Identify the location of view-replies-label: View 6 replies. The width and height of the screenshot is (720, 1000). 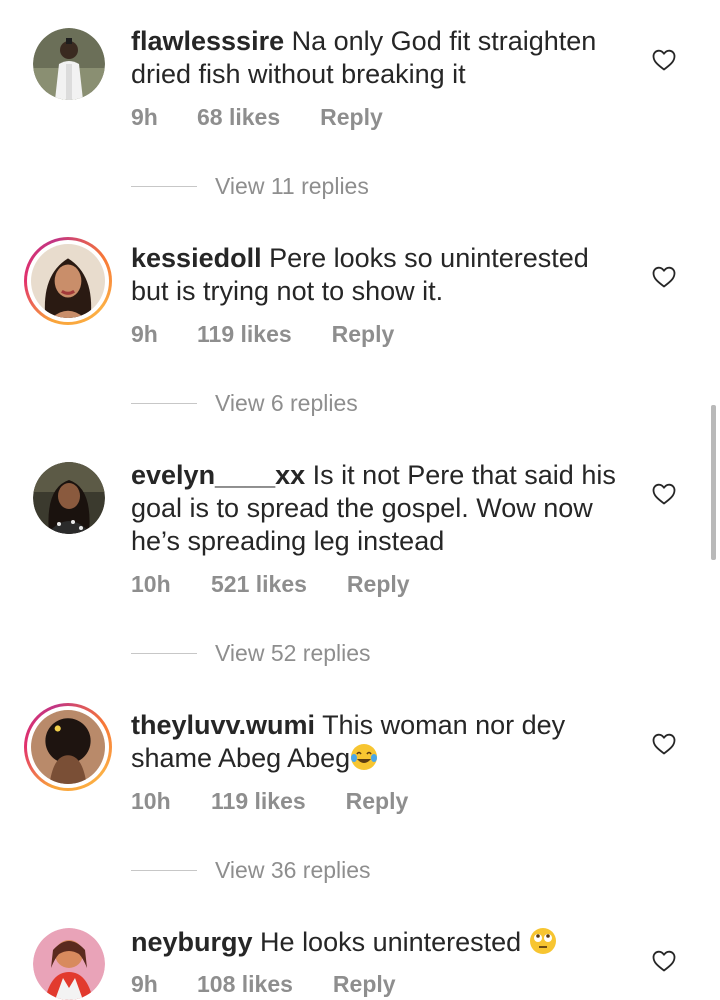
(286, 403).